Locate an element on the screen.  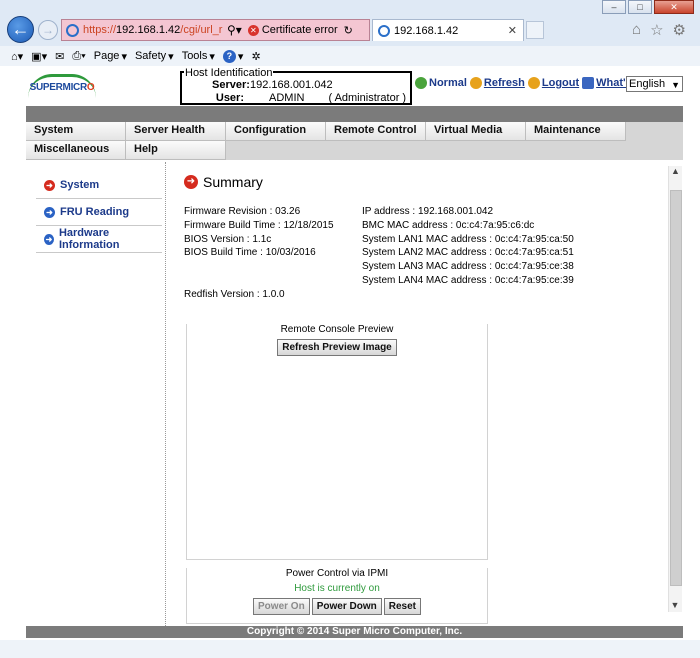
tab-title: 192.168.1.42 is located at coordinates (426, 30).